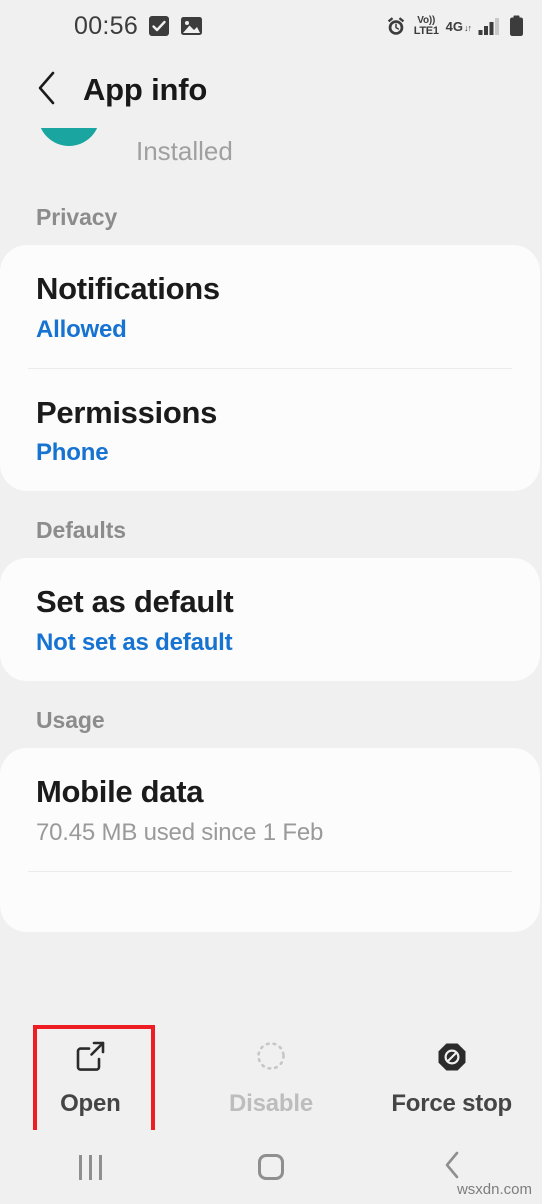  What do you see at coordinates (490, 26) in the screenshot?
I see `signal-bars-icon` at bounding box center [490, 26].